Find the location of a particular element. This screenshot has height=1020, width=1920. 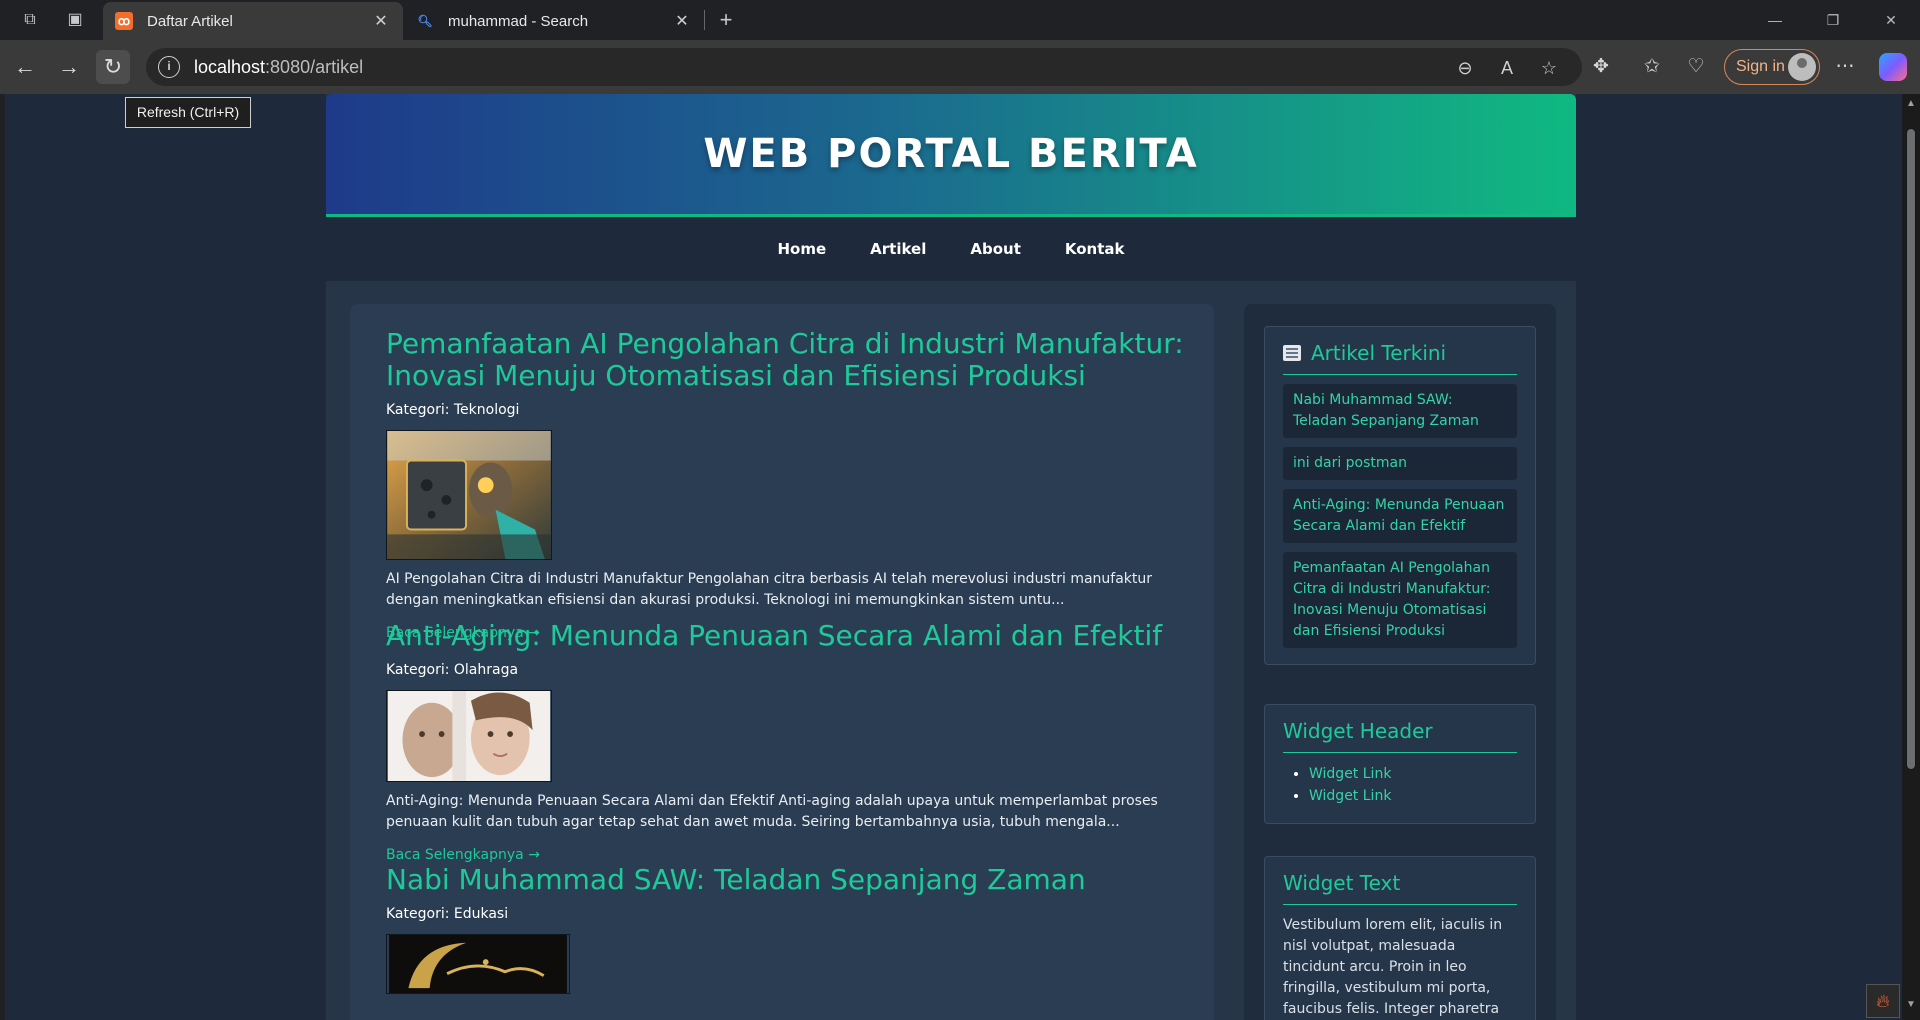

article-category: Kategori: Olahraga is located at coordinates (452, 670).